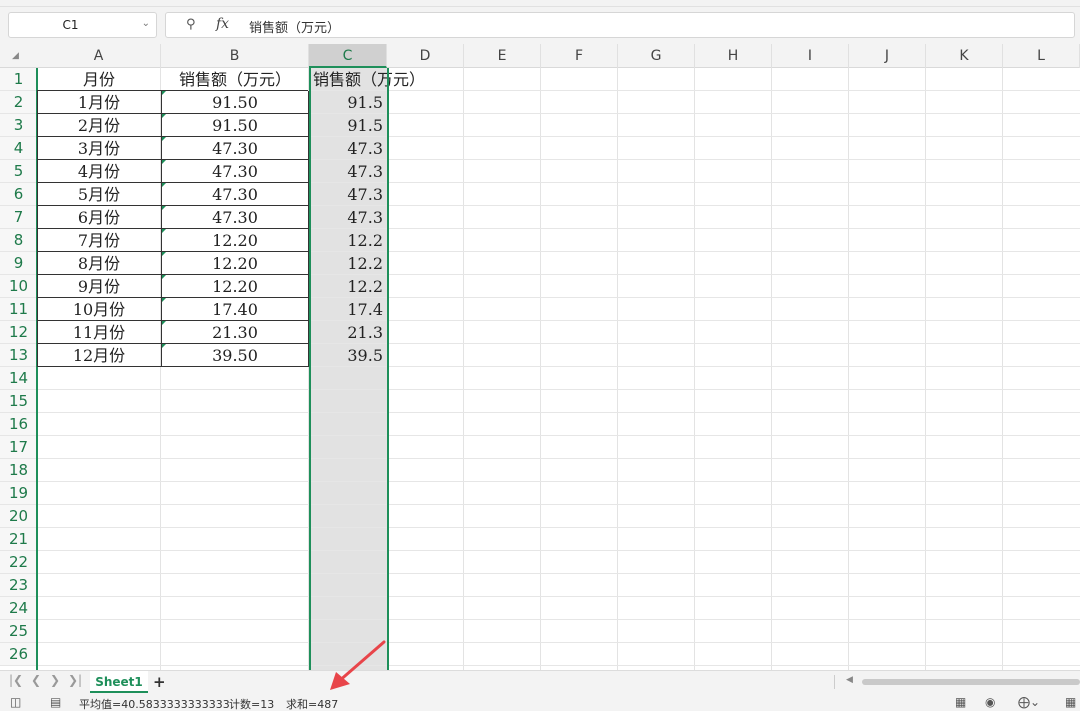  I want to click on column-header-g: G, so click(656, 56).